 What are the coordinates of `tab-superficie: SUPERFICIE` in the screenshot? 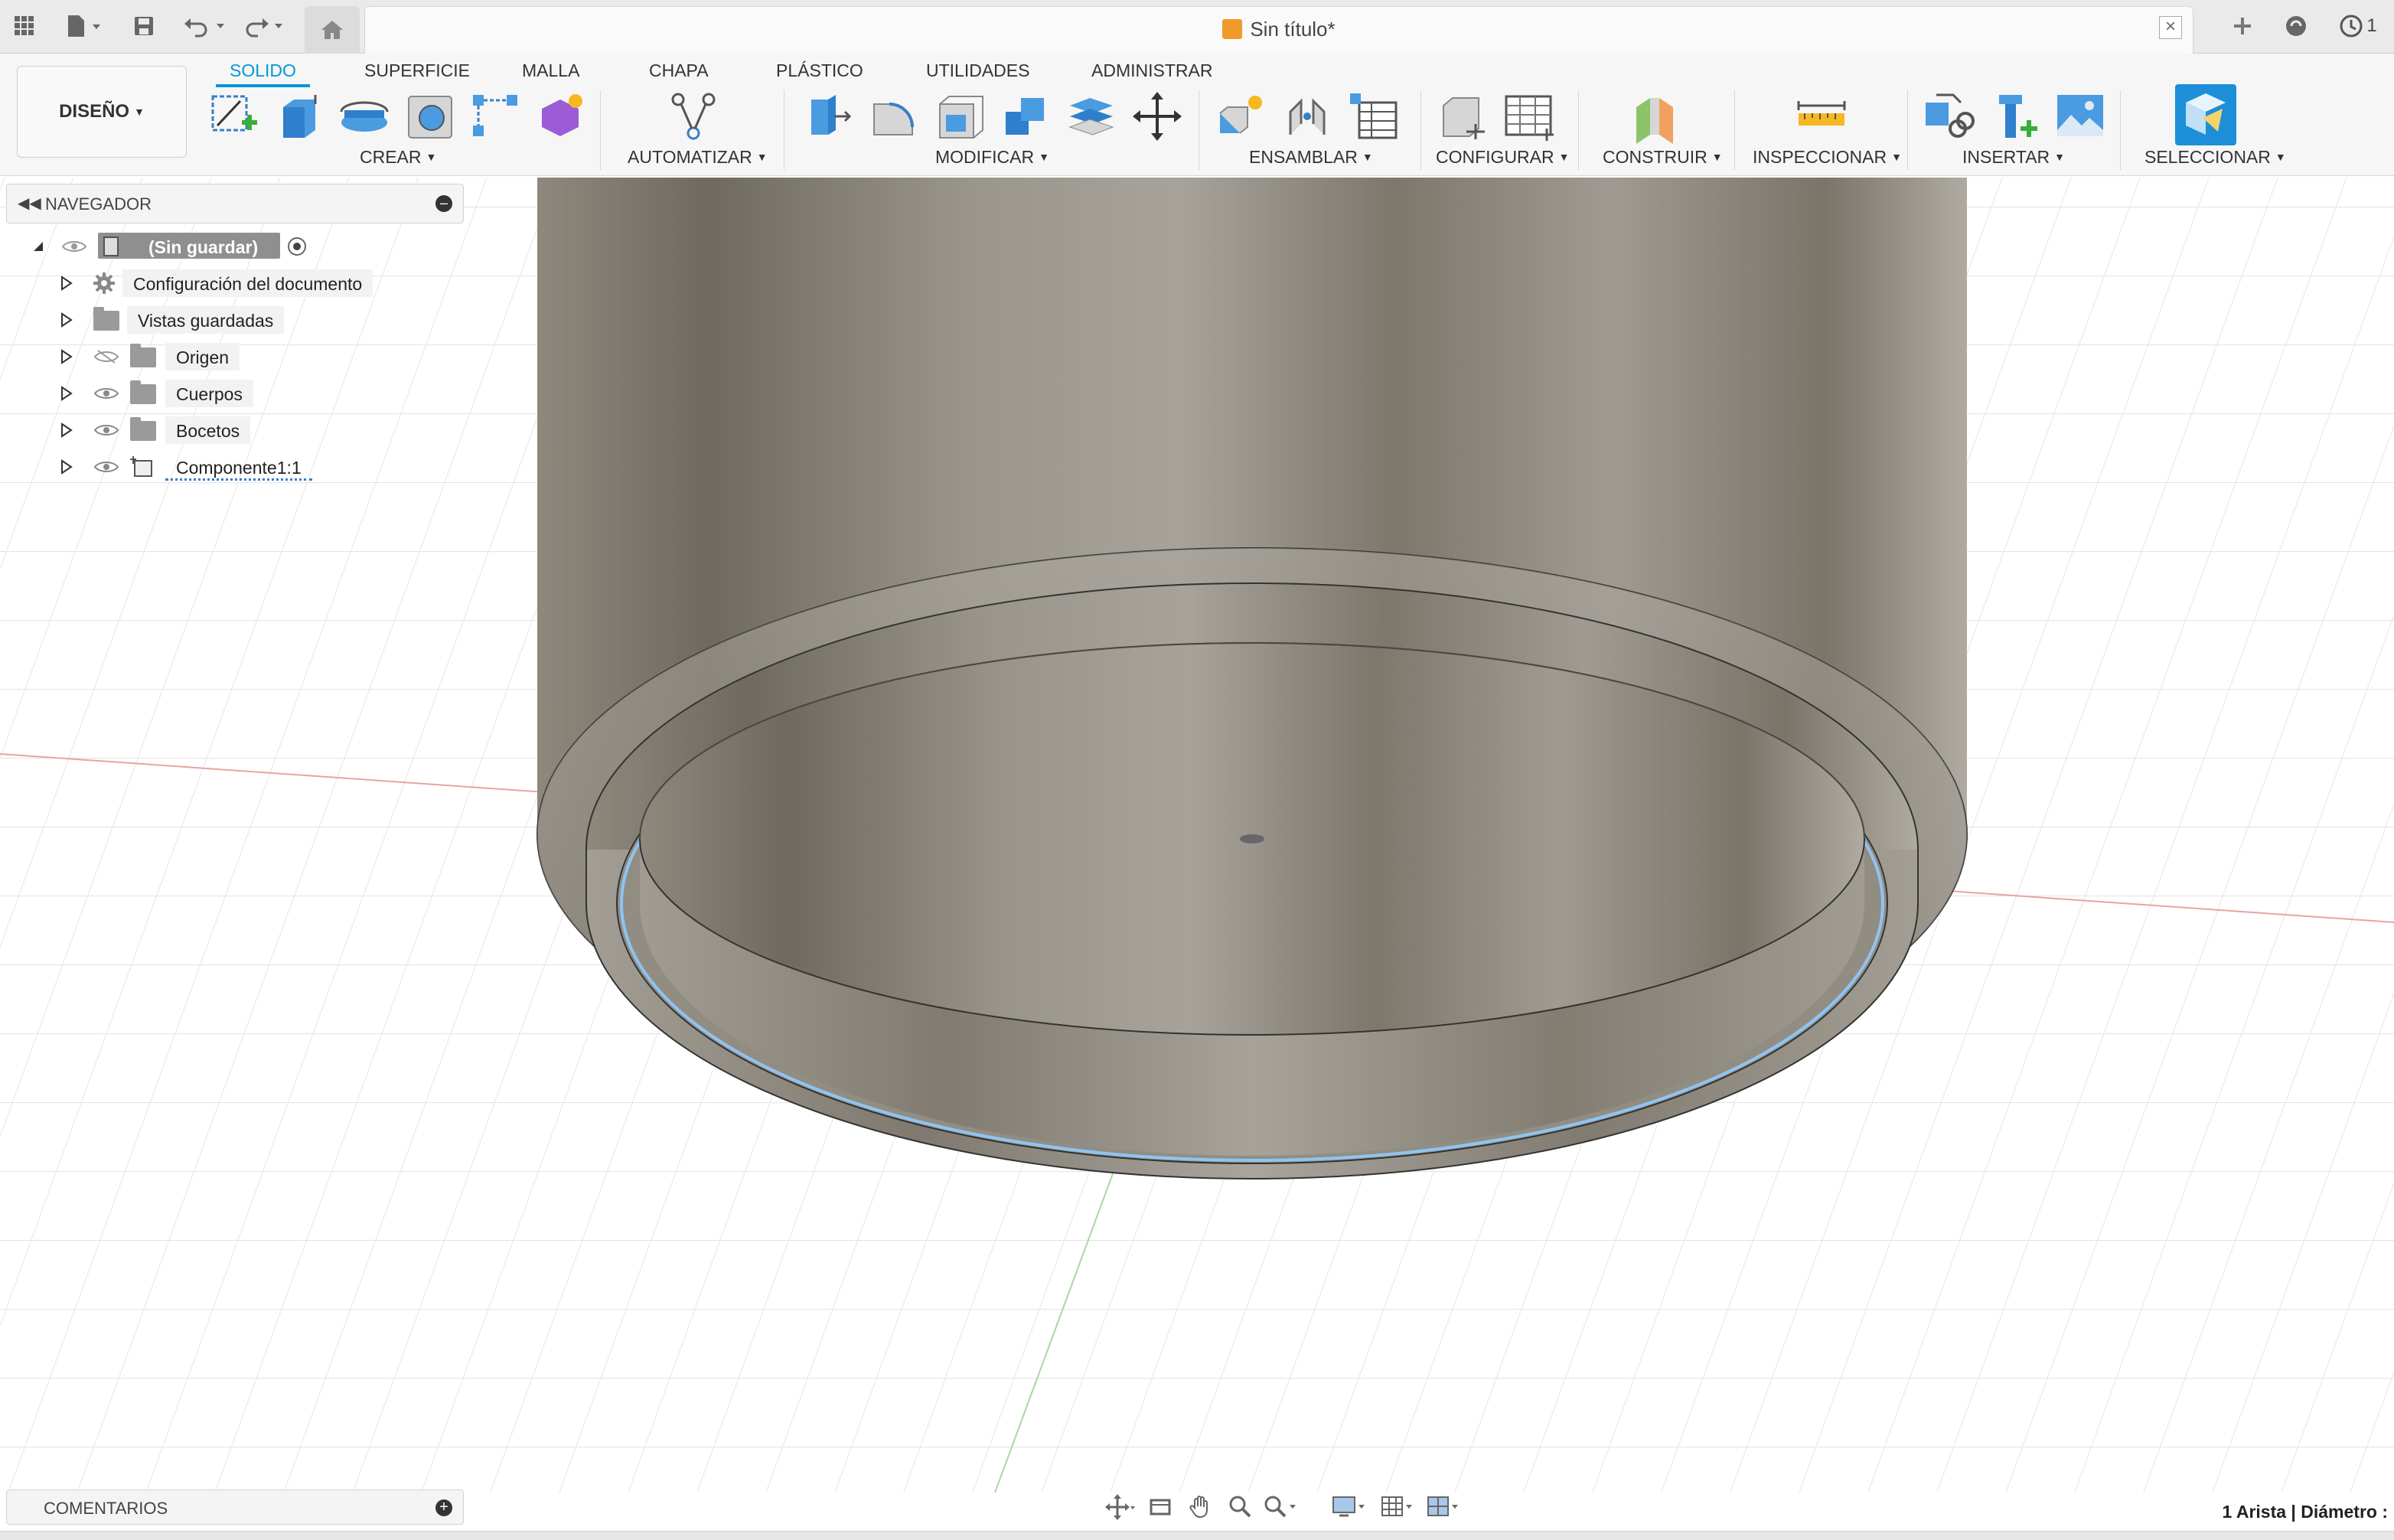 It's located at (417, 69).